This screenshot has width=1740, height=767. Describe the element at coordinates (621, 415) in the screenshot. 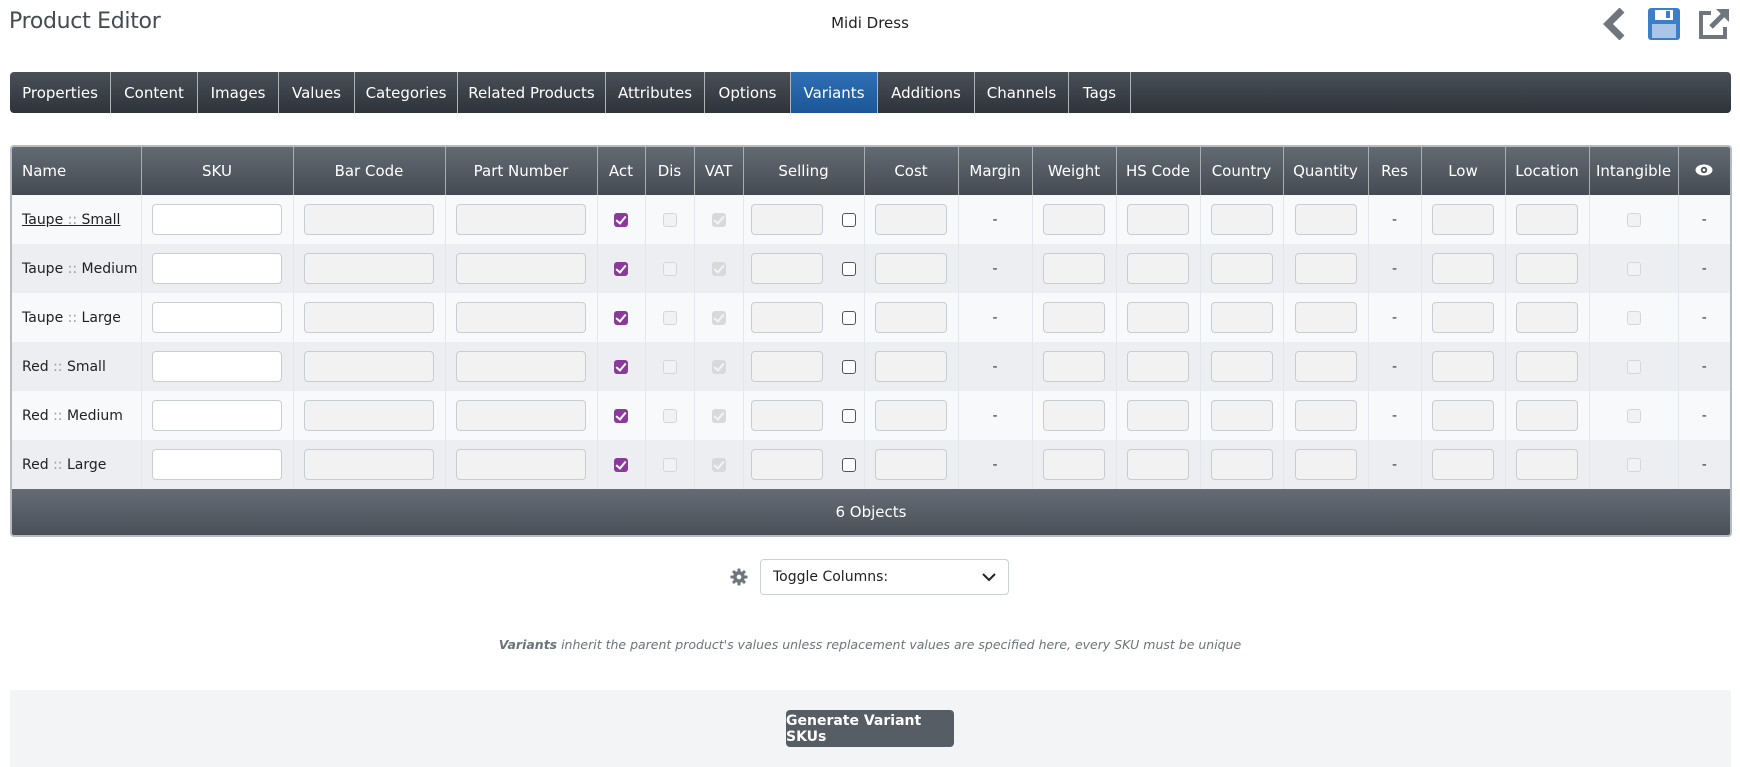

I see `act-checkbox` at that location.